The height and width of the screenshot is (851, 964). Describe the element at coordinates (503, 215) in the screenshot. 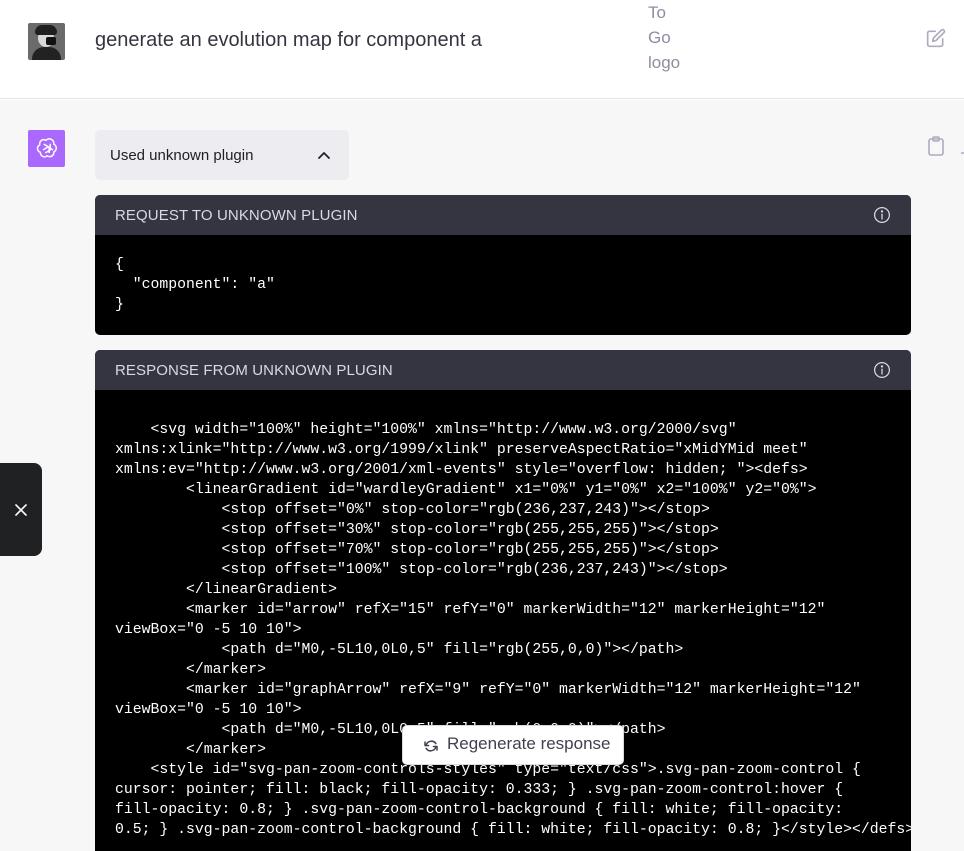

I see `request-panel-header: REQUEST TO UNKNOWN PLUGIN` at that location.